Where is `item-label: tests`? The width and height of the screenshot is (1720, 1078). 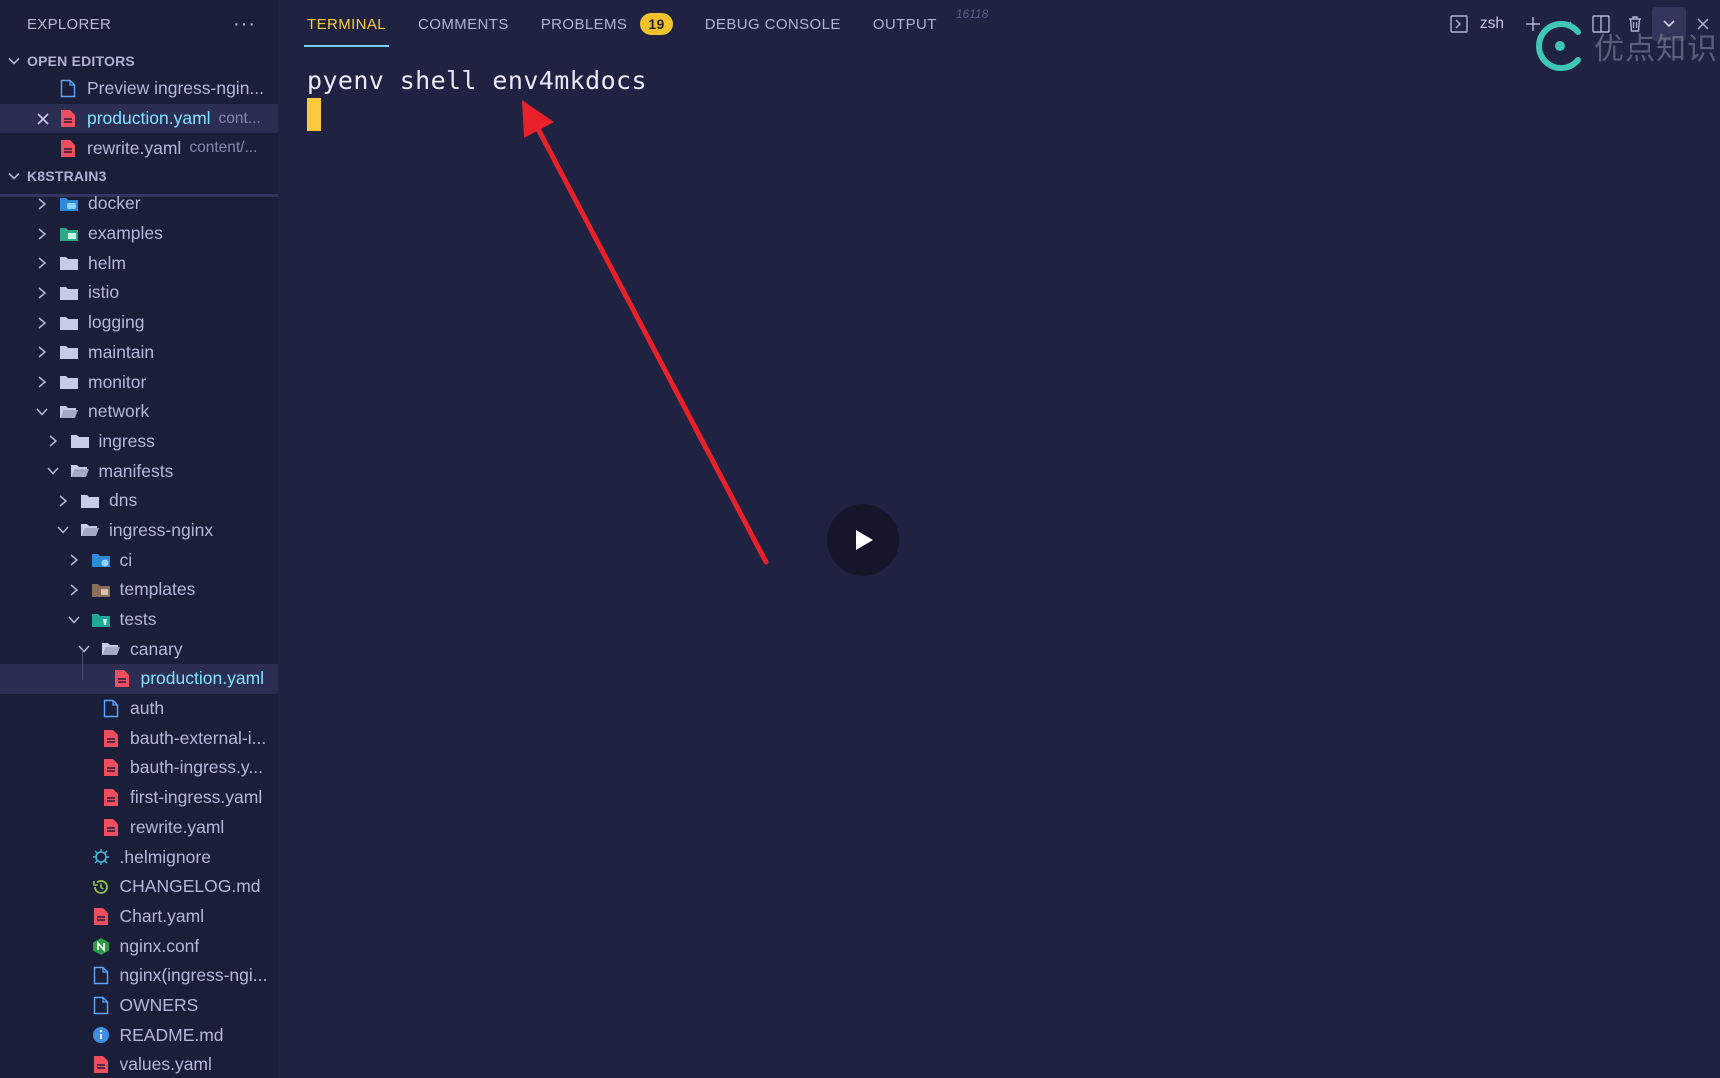 item-label: tests is located at coordinates (138, 619).